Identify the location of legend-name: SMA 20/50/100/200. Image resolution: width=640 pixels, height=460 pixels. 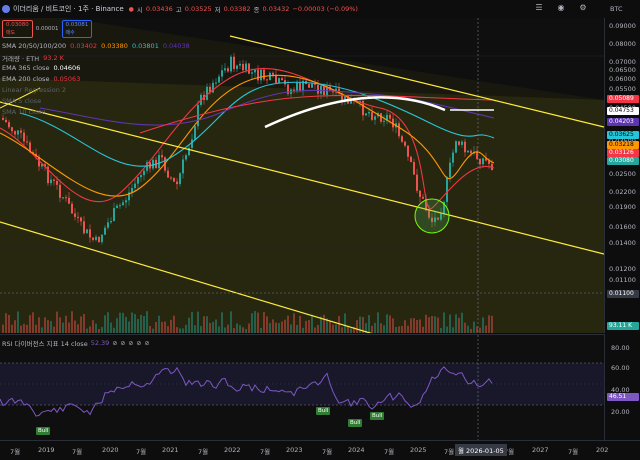
(34, 46).